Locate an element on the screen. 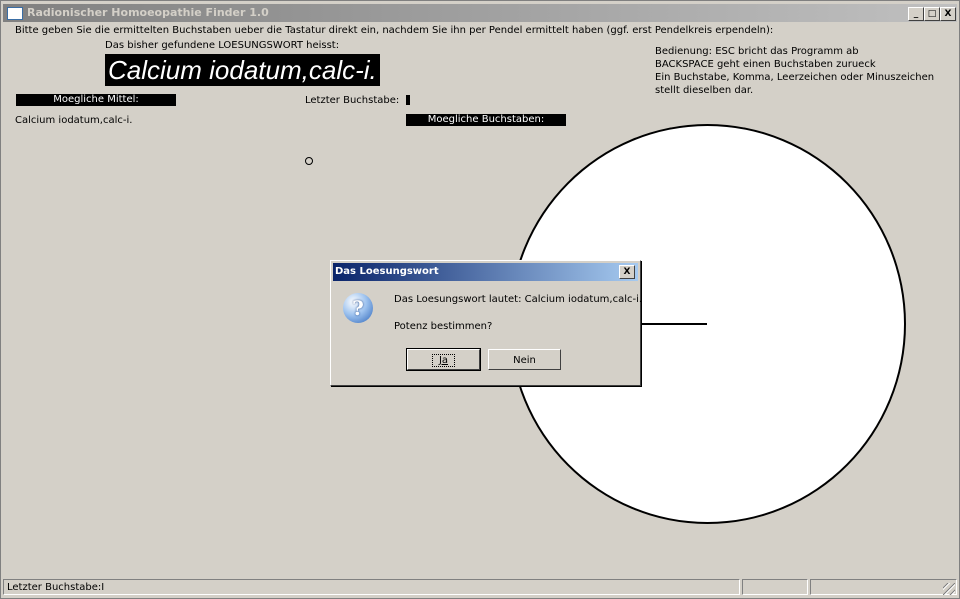 The width and height of the screenshot is (960, 599). yes-button-label: Ja is located at coordinates (443, 360).